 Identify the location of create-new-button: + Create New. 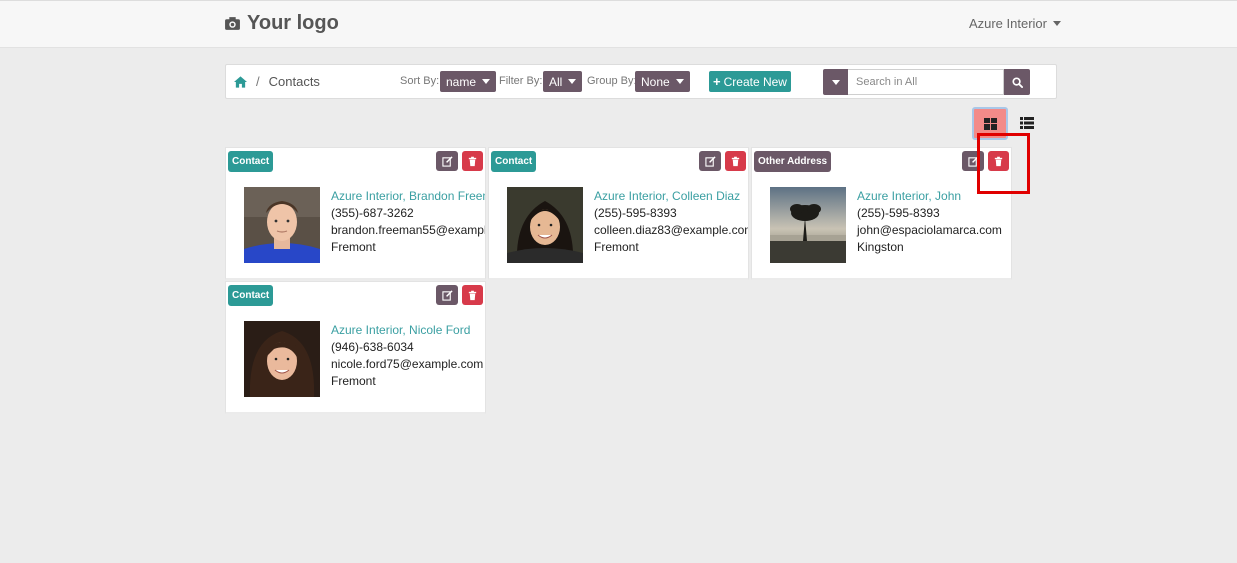
(750, 81).